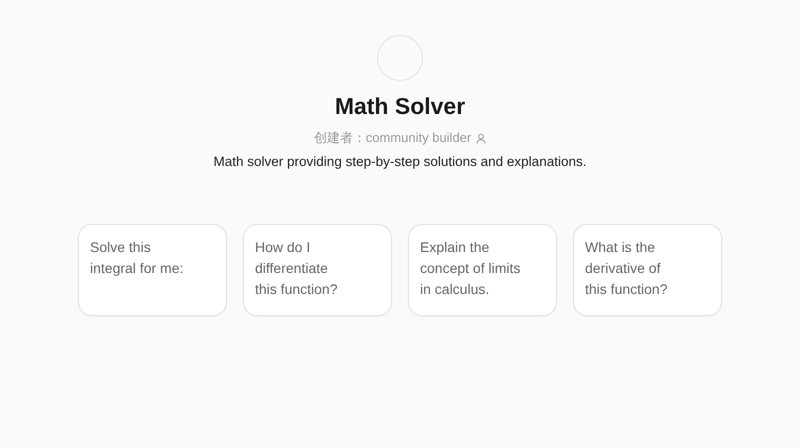  Describe the element at coordinates (400, 161) in the screenshot. I see `bot-description: Math solver providing step-by-step solutions and explanations.` at that location.